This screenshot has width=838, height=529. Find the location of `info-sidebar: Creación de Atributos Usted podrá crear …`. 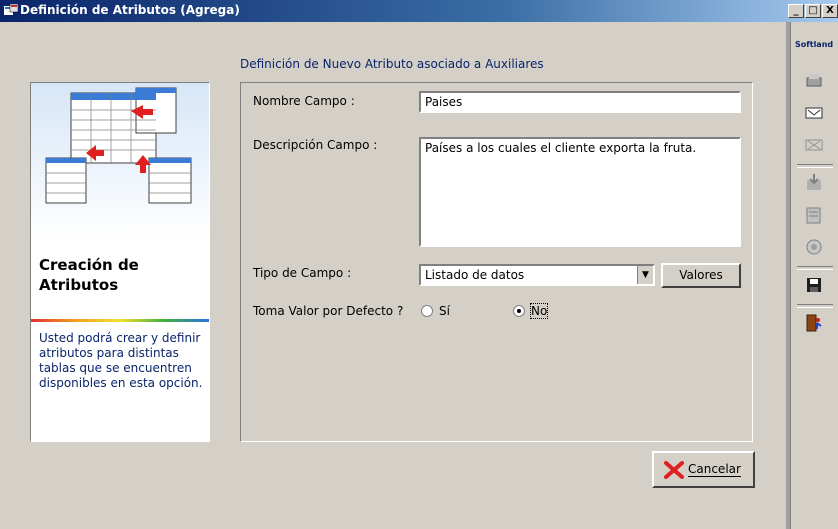

info-sidebar: Creación de Atributos Usted podrá crear … is located at coordinates (120, 262).